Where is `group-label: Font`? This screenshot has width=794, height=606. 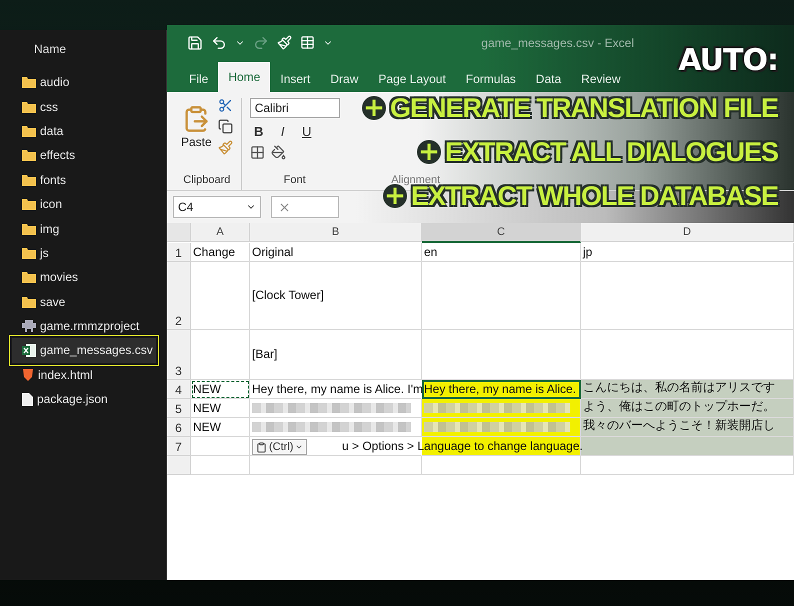
group-label: Font is located at coordinates (294, 181).